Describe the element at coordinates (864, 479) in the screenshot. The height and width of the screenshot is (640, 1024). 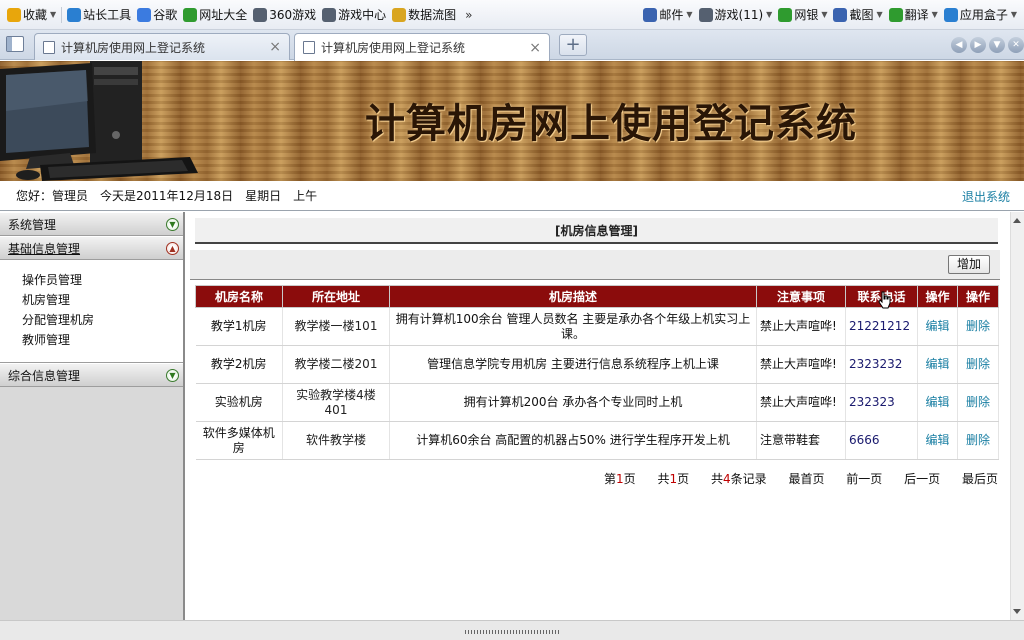
I see `prev-page-link: 前一页` at that location.